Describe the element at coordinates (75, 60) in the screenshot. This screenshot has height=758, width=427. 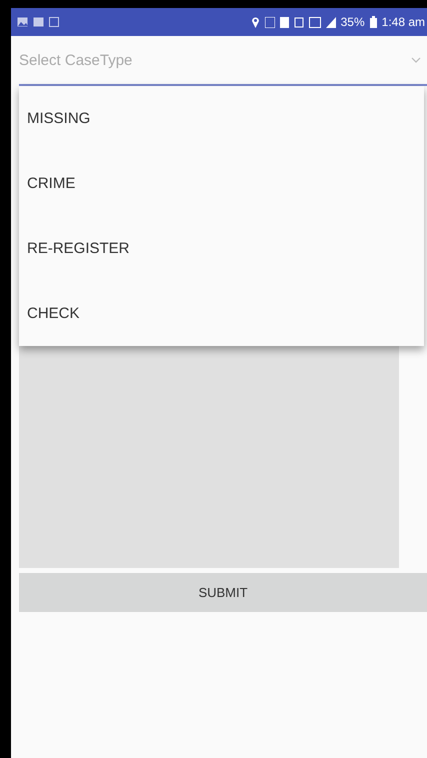
I see `dropdown-placeholder: Select CaseType` at that location.